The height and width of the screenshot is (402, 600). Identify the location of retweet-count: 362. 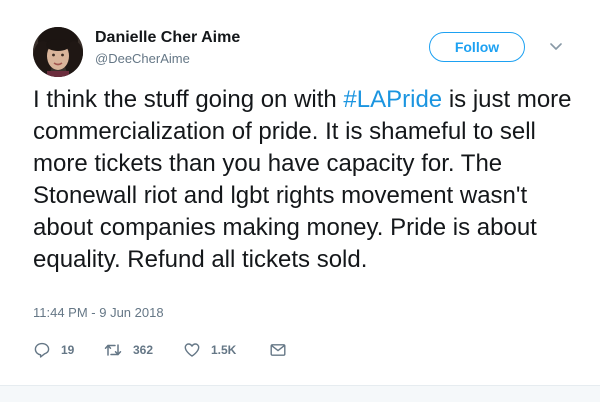
(143, 350).